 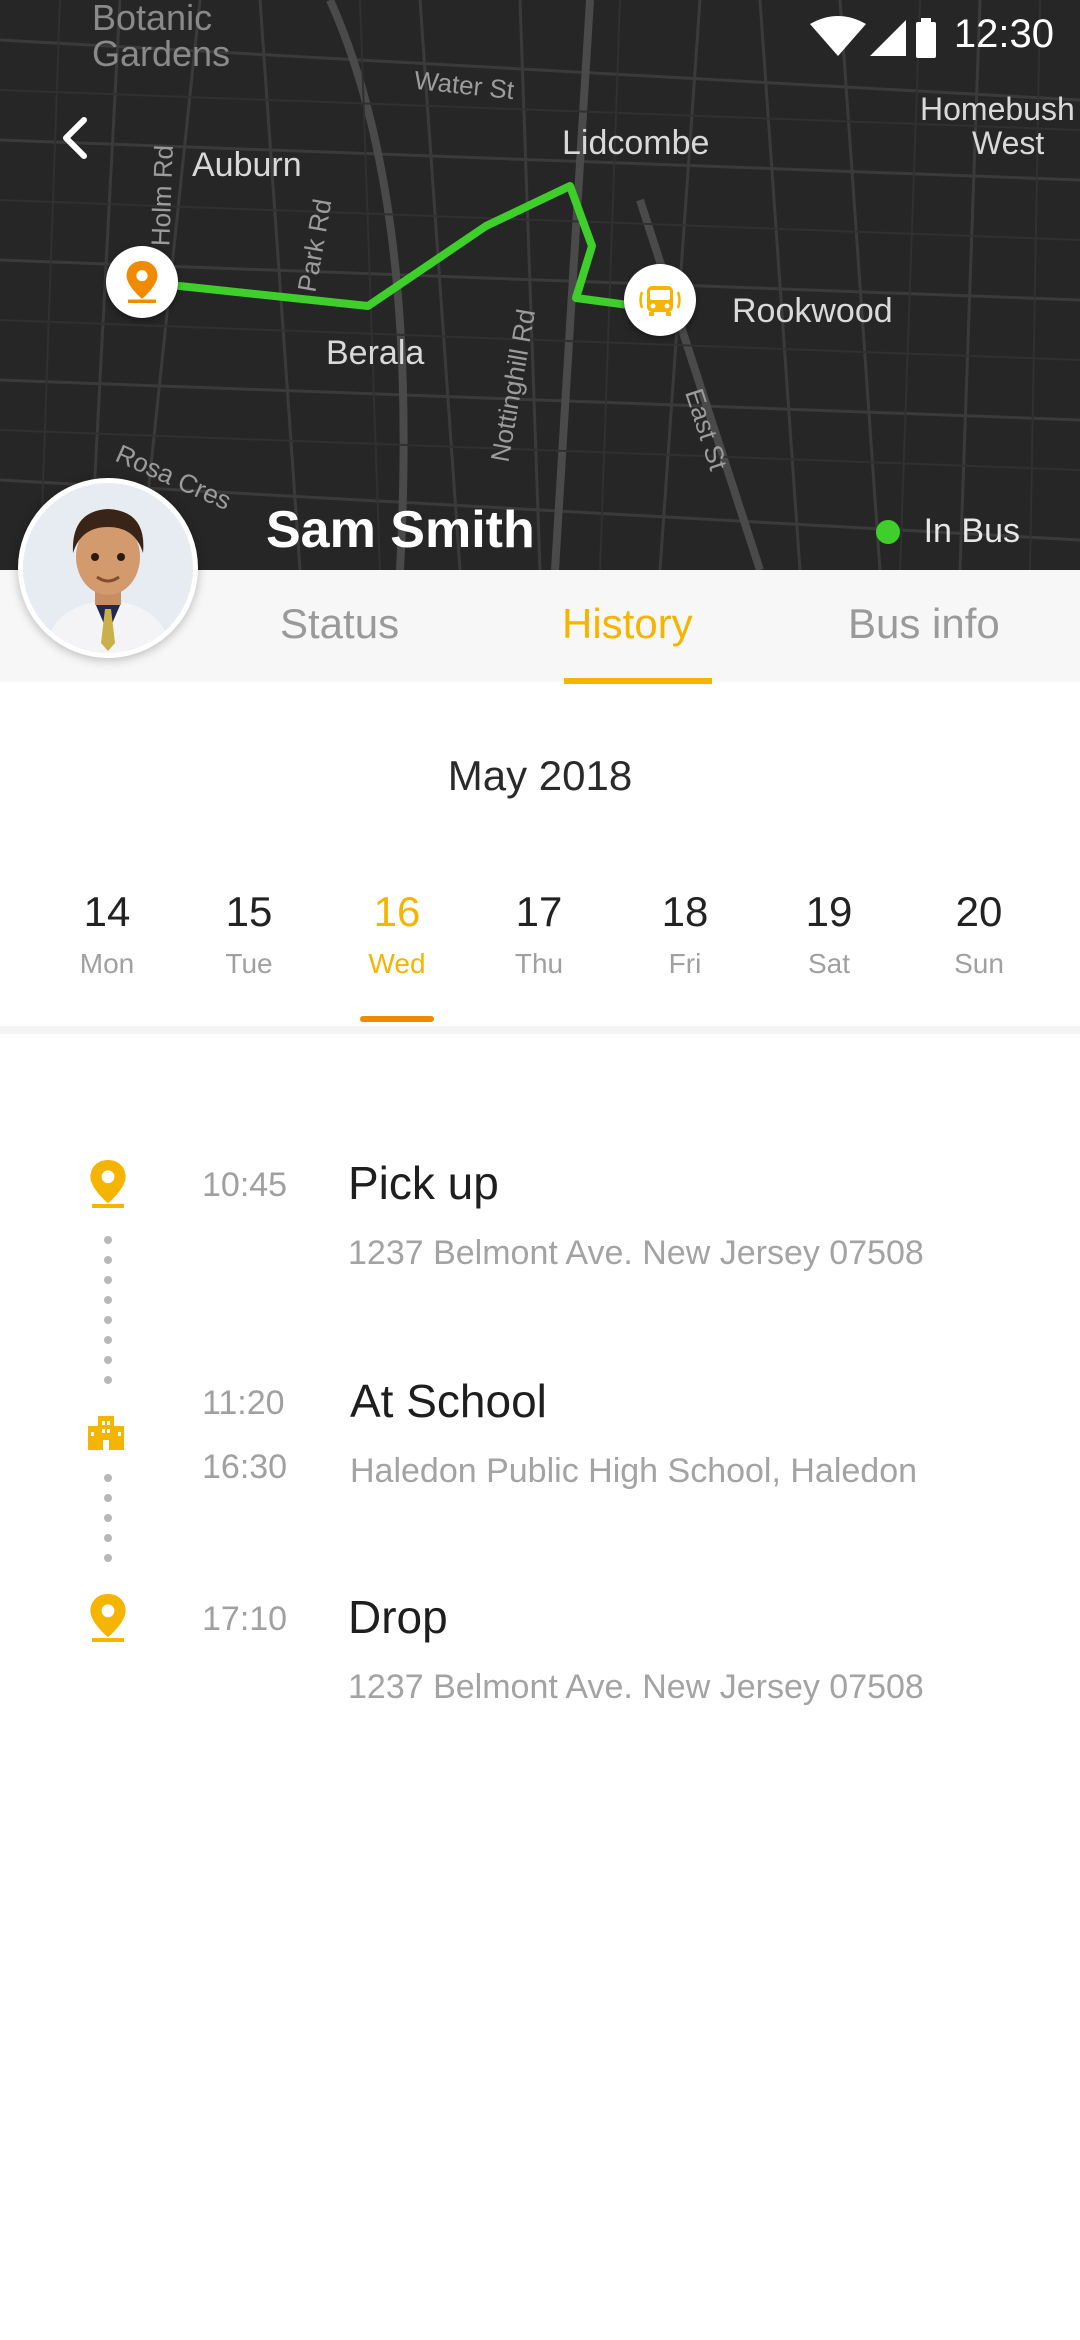 I want to click on map-label-lidcombe: Lidcombe, so click(x=636, y=143).